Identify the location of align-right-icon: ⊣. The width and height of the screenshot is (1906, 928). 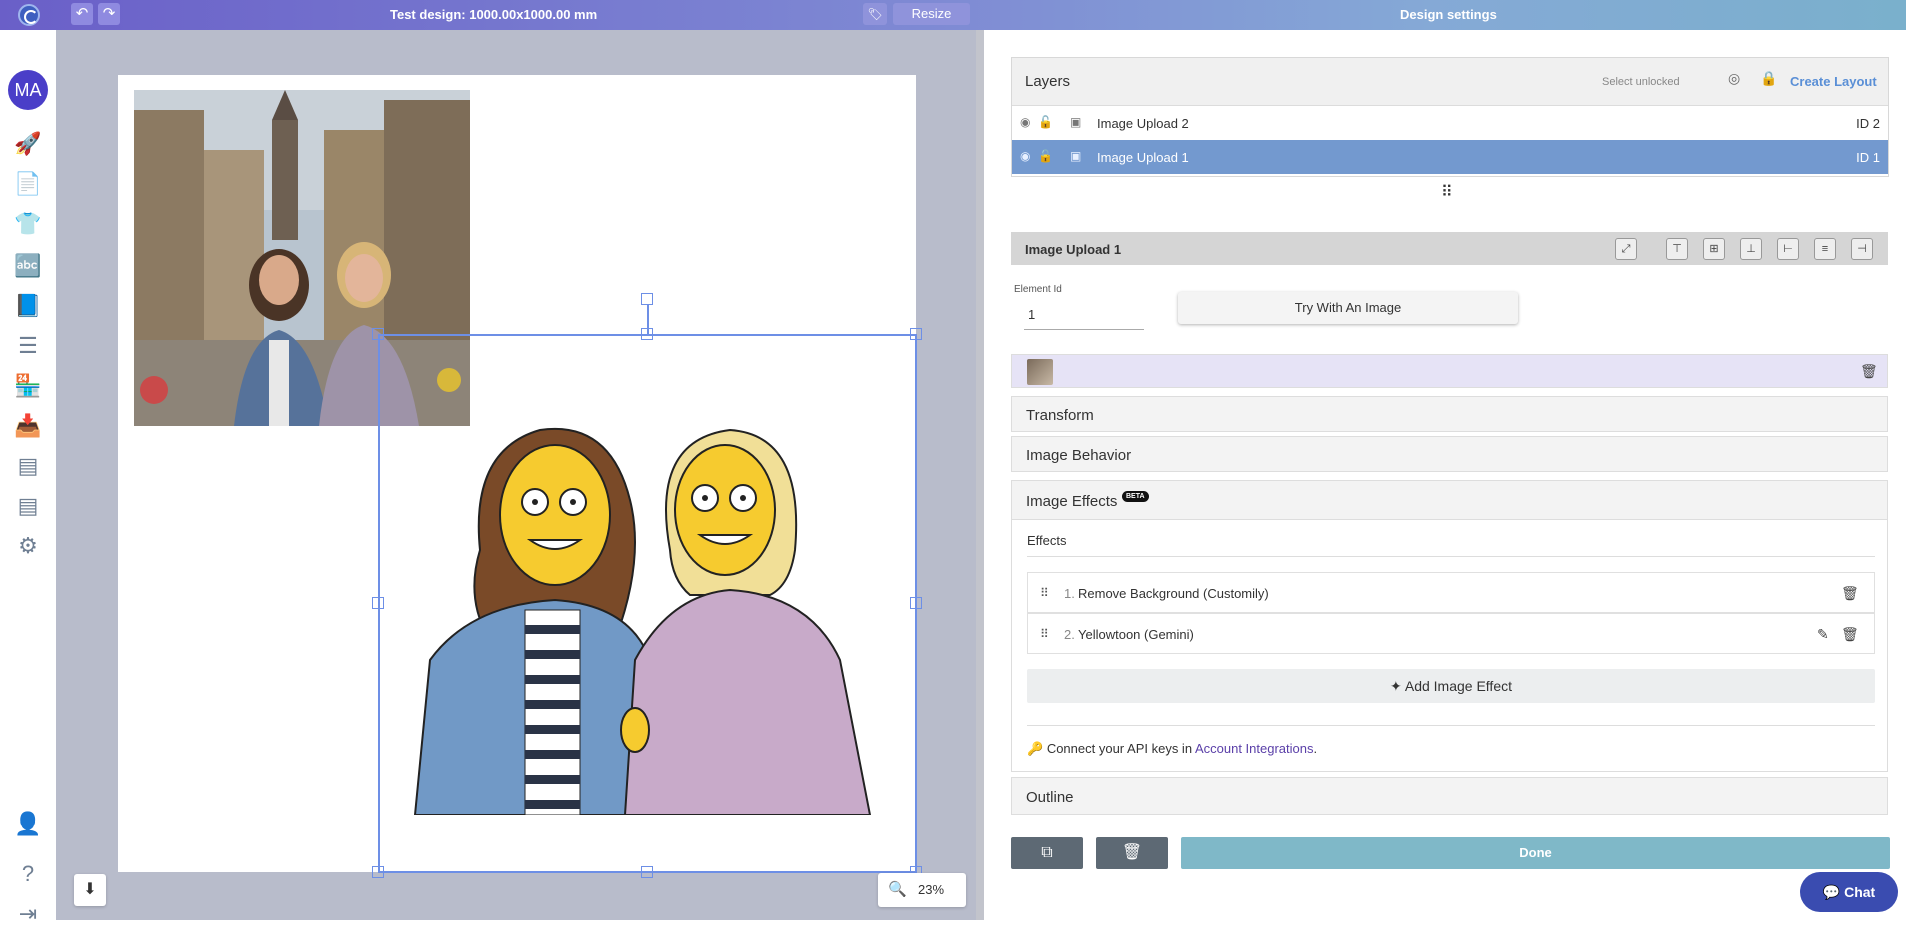
(1862, 249).